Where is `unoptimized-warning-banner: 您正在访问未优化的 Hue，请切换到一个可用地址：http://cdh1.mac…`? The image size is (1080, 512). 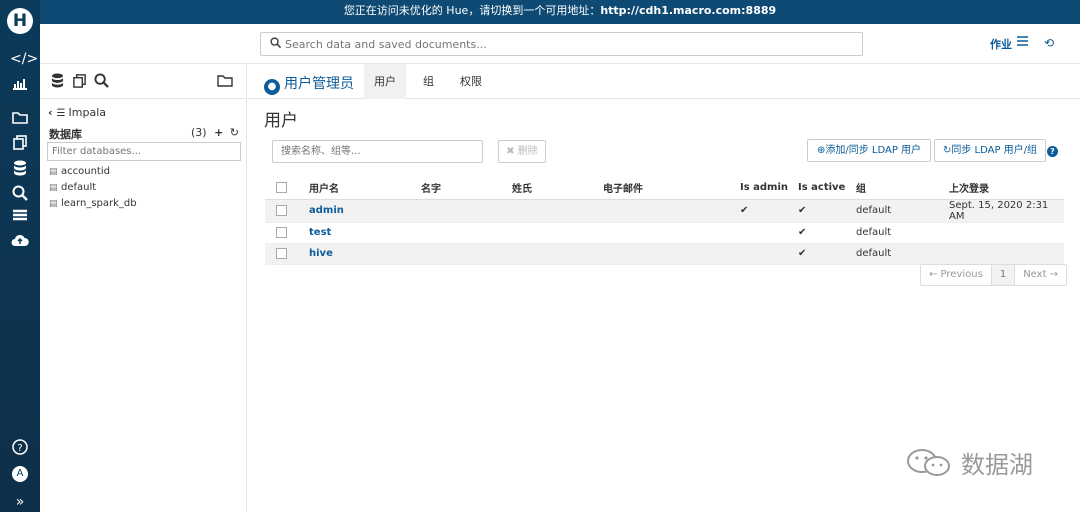
unoptimized-warning-banner: 您正在访问未优化的 Hue，请切换到一个可用地址：http://cdh1.mac… is located at coordinates (560, 12).